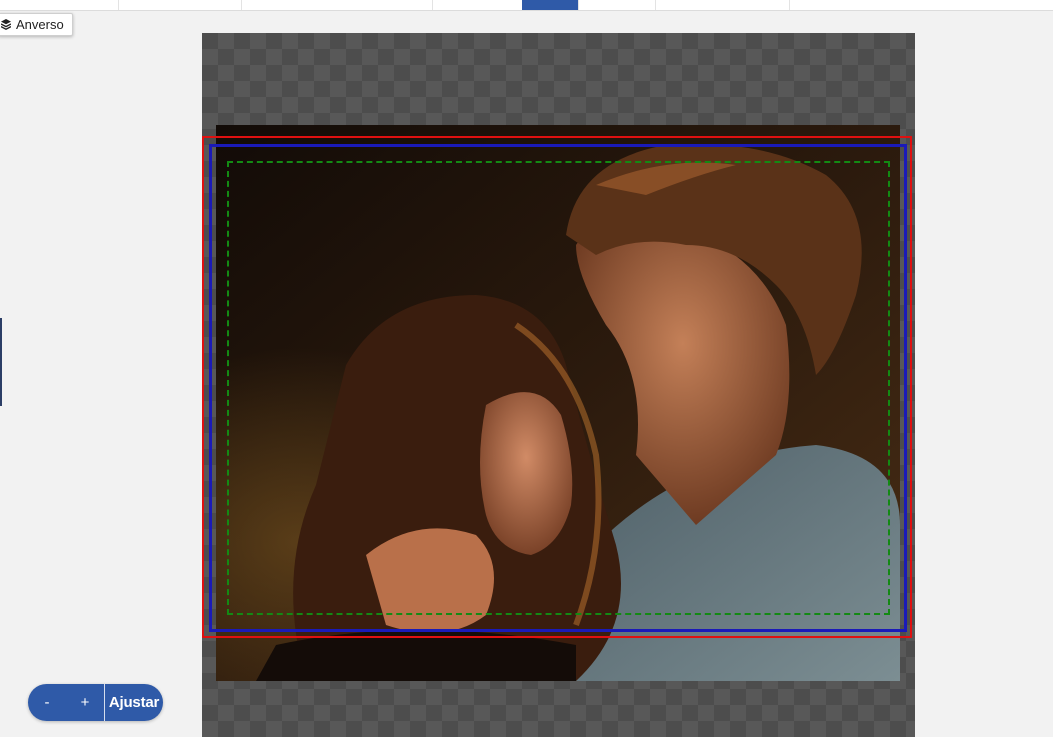 This screenshot has width=1053, height=737. What do you see at coordinates (40, 24) in the screenshot?
I see `layer-label: Anverso` at bounding box center [40, 24].